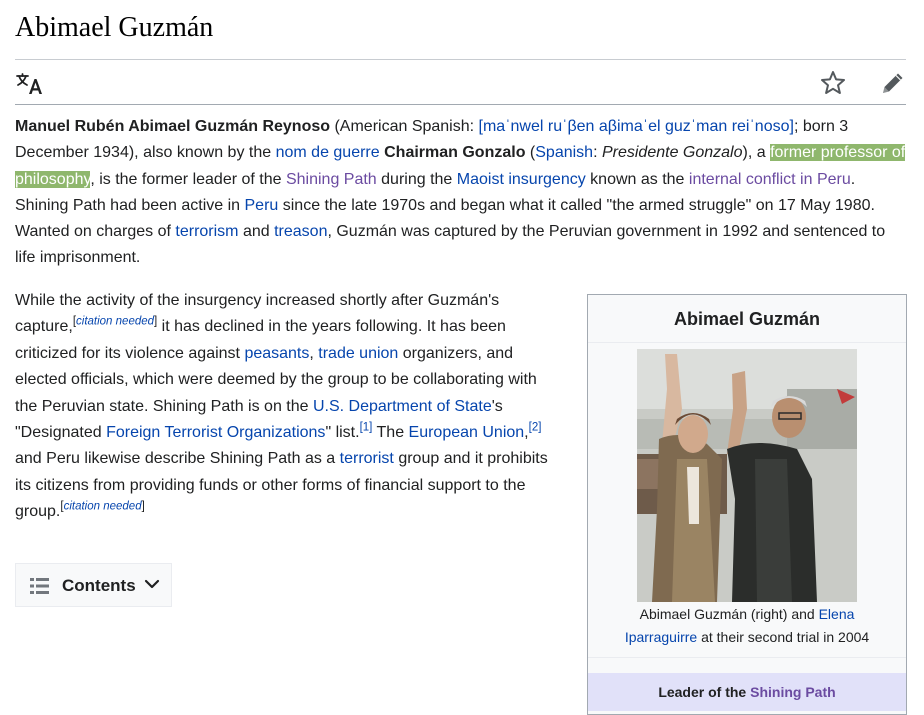 The image size is (924, 715). I want to click on contents-toggle-button: Contents, so click(93, 585).